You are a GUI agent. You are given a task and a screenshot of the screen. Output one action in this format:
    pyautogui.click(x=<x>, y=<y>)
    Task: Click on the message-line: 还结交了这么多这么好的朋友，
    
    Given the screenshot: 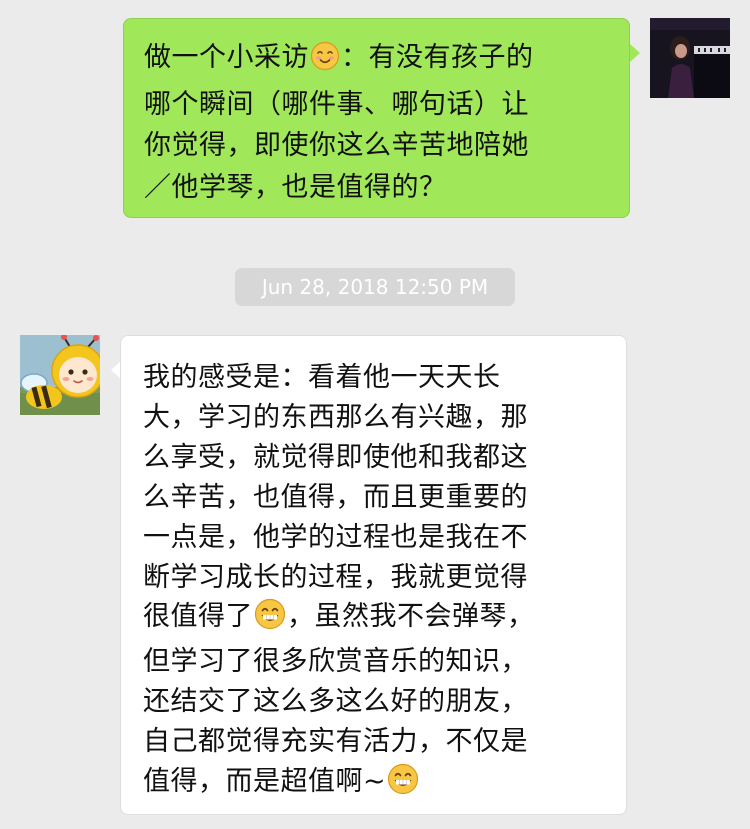 What is the action you would take?
    pyautogui.click(x=335, y=702)
    